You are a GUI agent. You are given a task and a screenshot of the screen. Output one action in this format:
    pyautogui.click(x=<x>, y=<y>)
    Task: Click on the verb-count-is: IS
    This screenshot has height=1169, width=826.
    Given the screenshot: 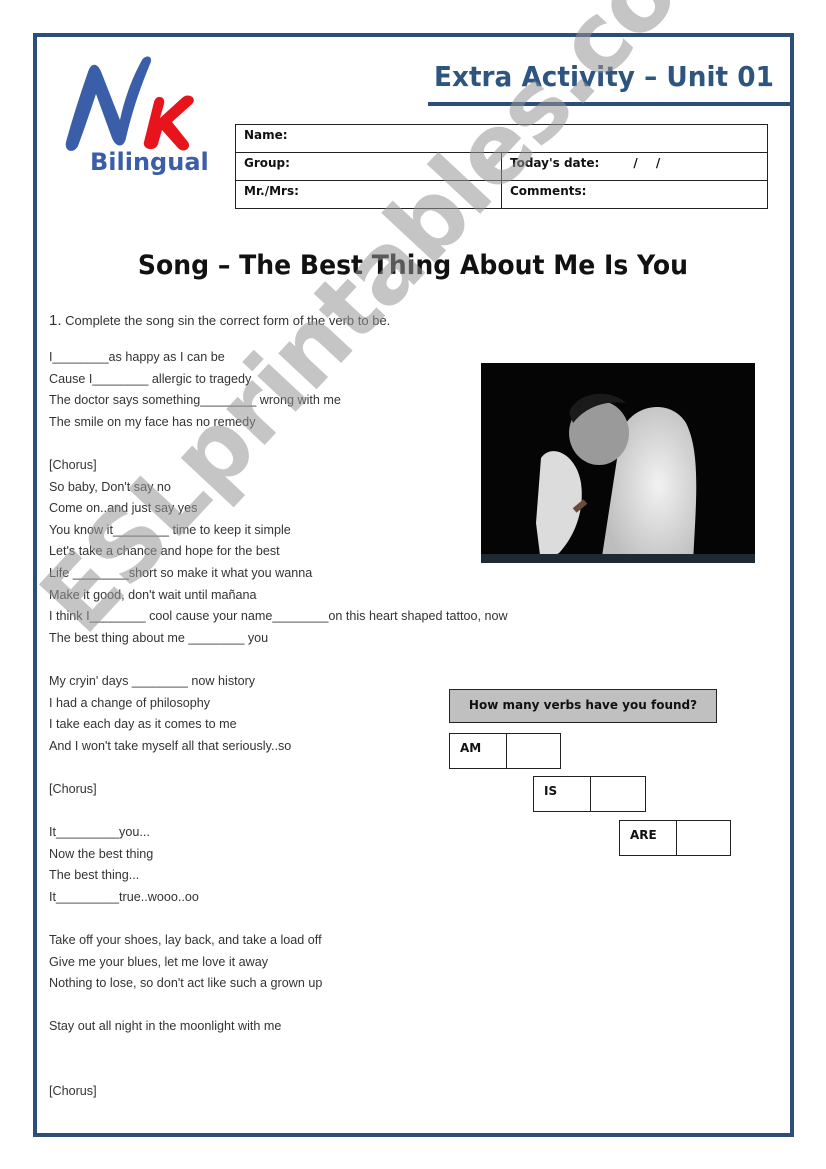 What is the action you would take?
    pyautogui.click(x=589, y=794)
    